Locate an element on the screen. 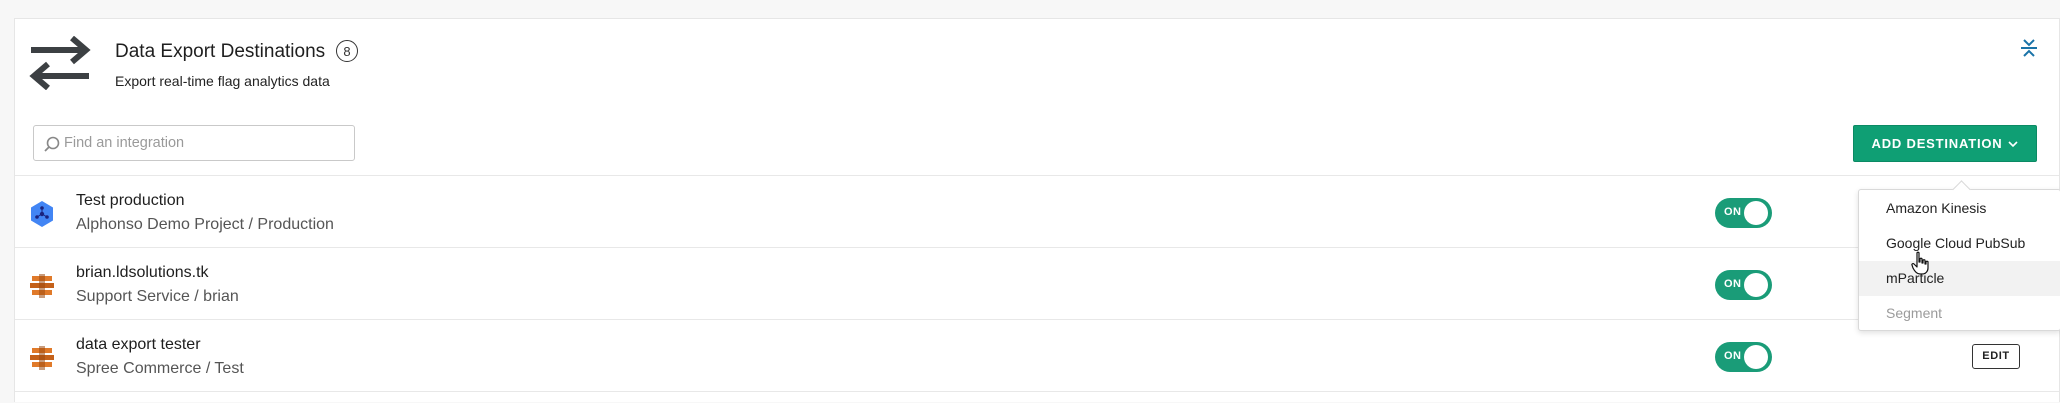  search-box is located at coordinates (194, 143).